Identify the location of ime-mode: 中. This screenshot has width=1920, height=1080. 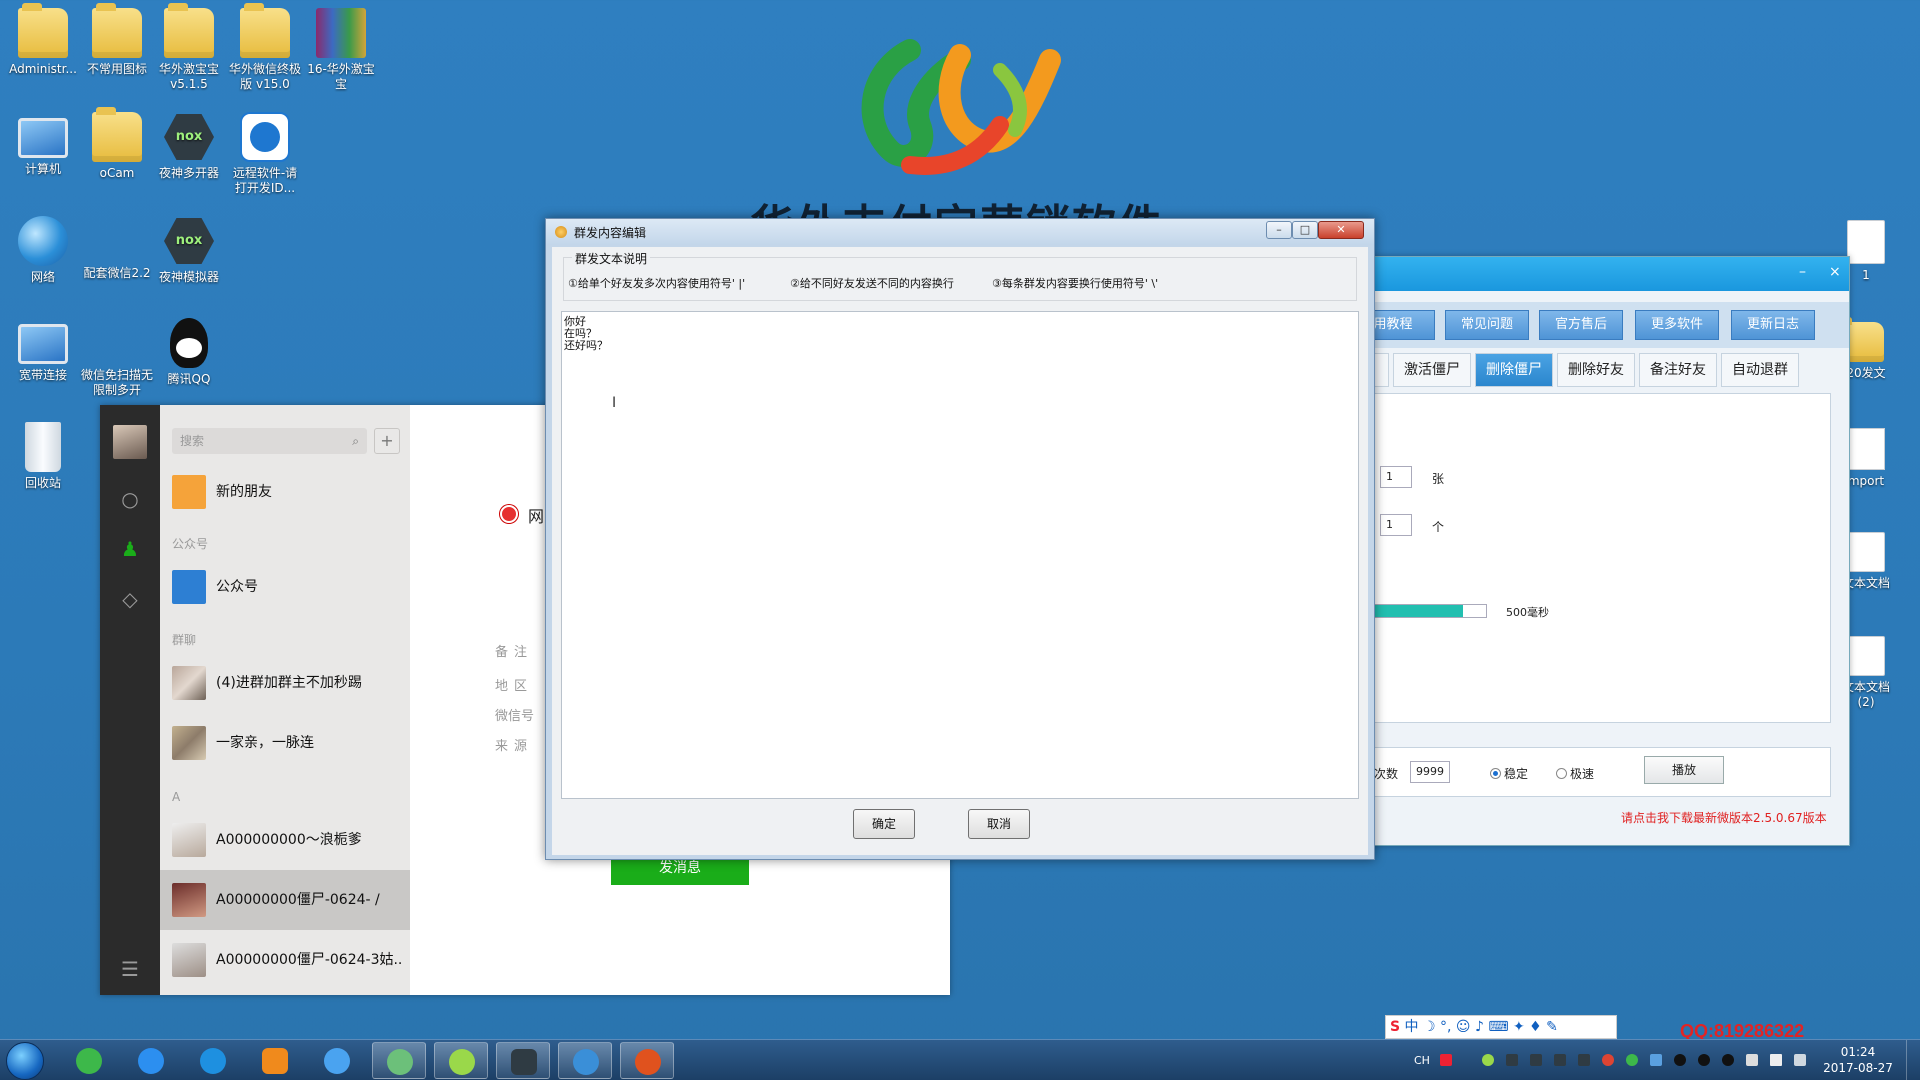
(1411, 1027).